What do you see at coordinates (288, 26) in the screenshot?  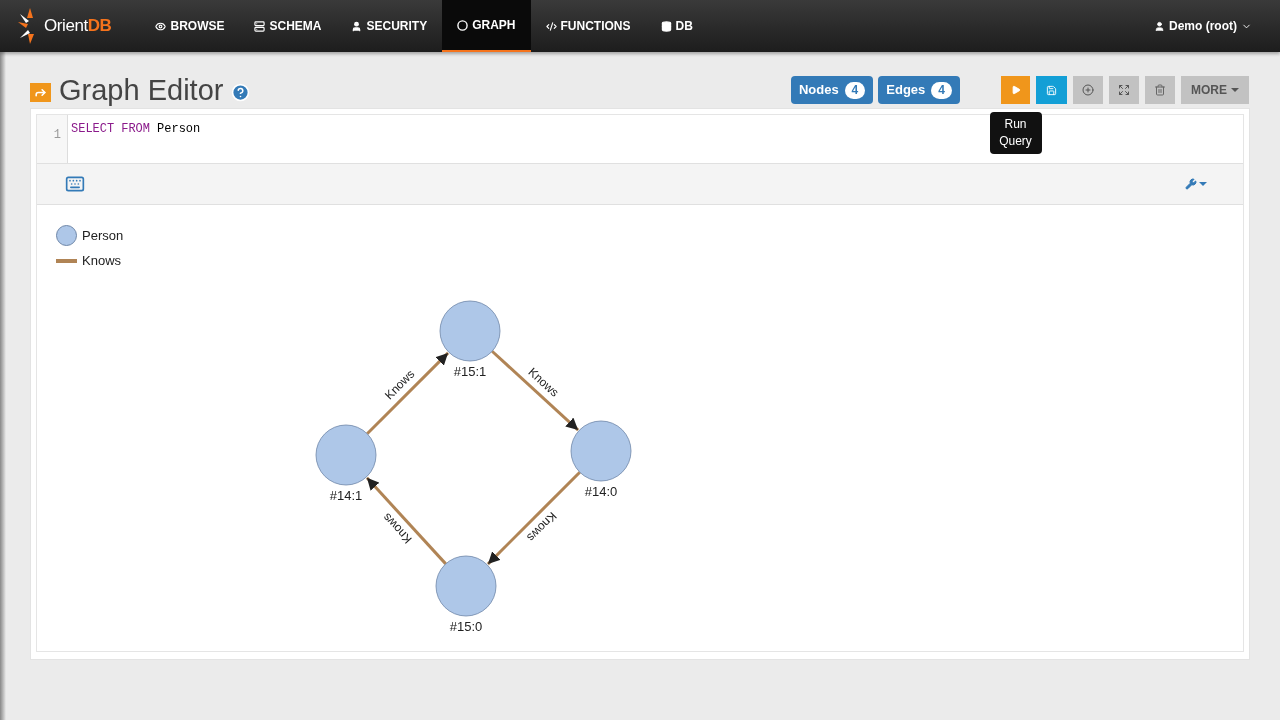 I see `nav-tab: SCHEMA` at bounding box center [288, 26].